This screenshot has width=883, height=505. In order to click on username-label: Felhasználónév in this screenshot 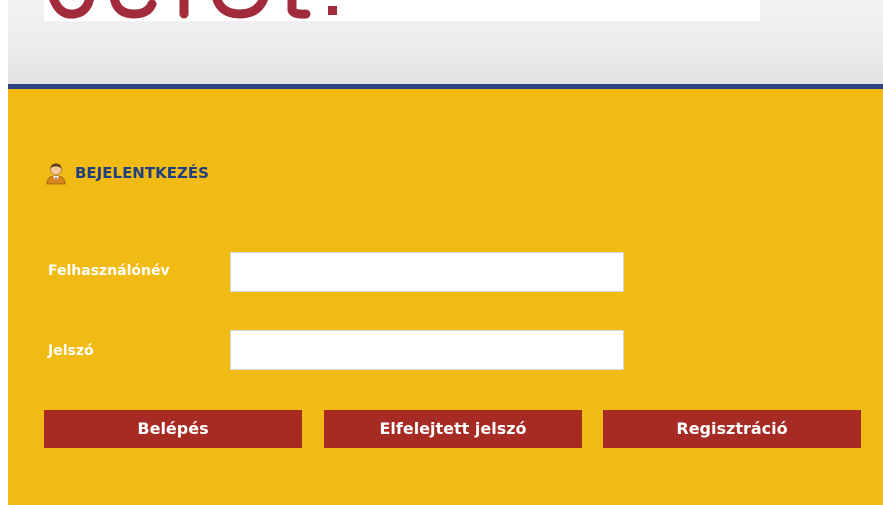, I will do `click(109, 271)`.